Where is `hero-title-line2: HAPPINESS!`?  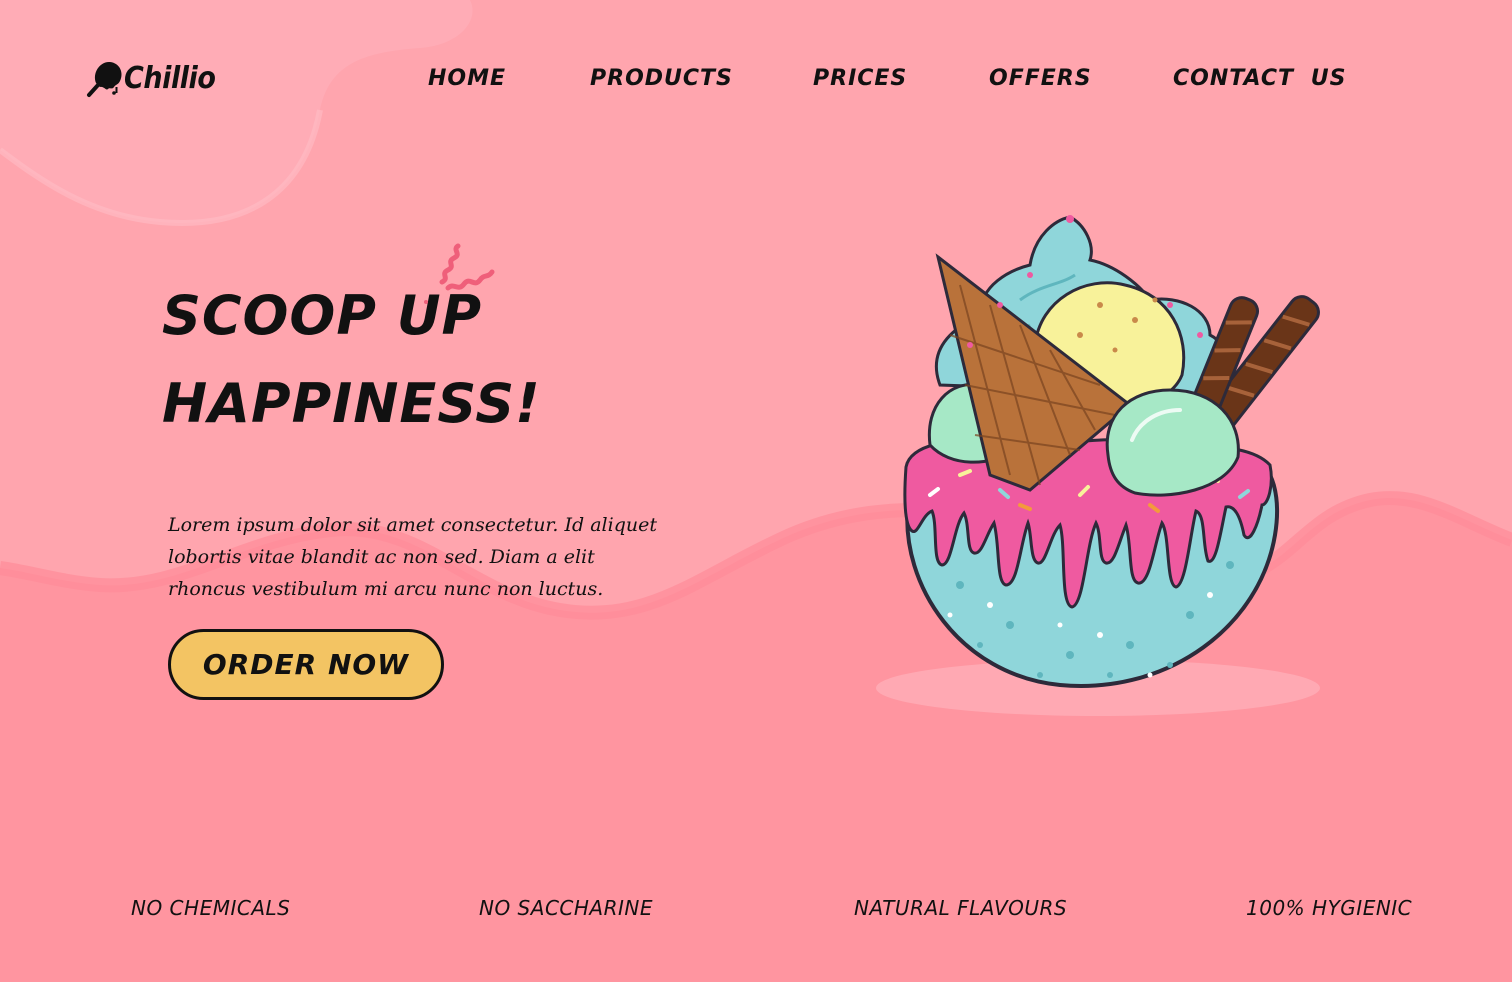
hero-title-line2: HAPPINESS! is located at coordinates (351, 403).